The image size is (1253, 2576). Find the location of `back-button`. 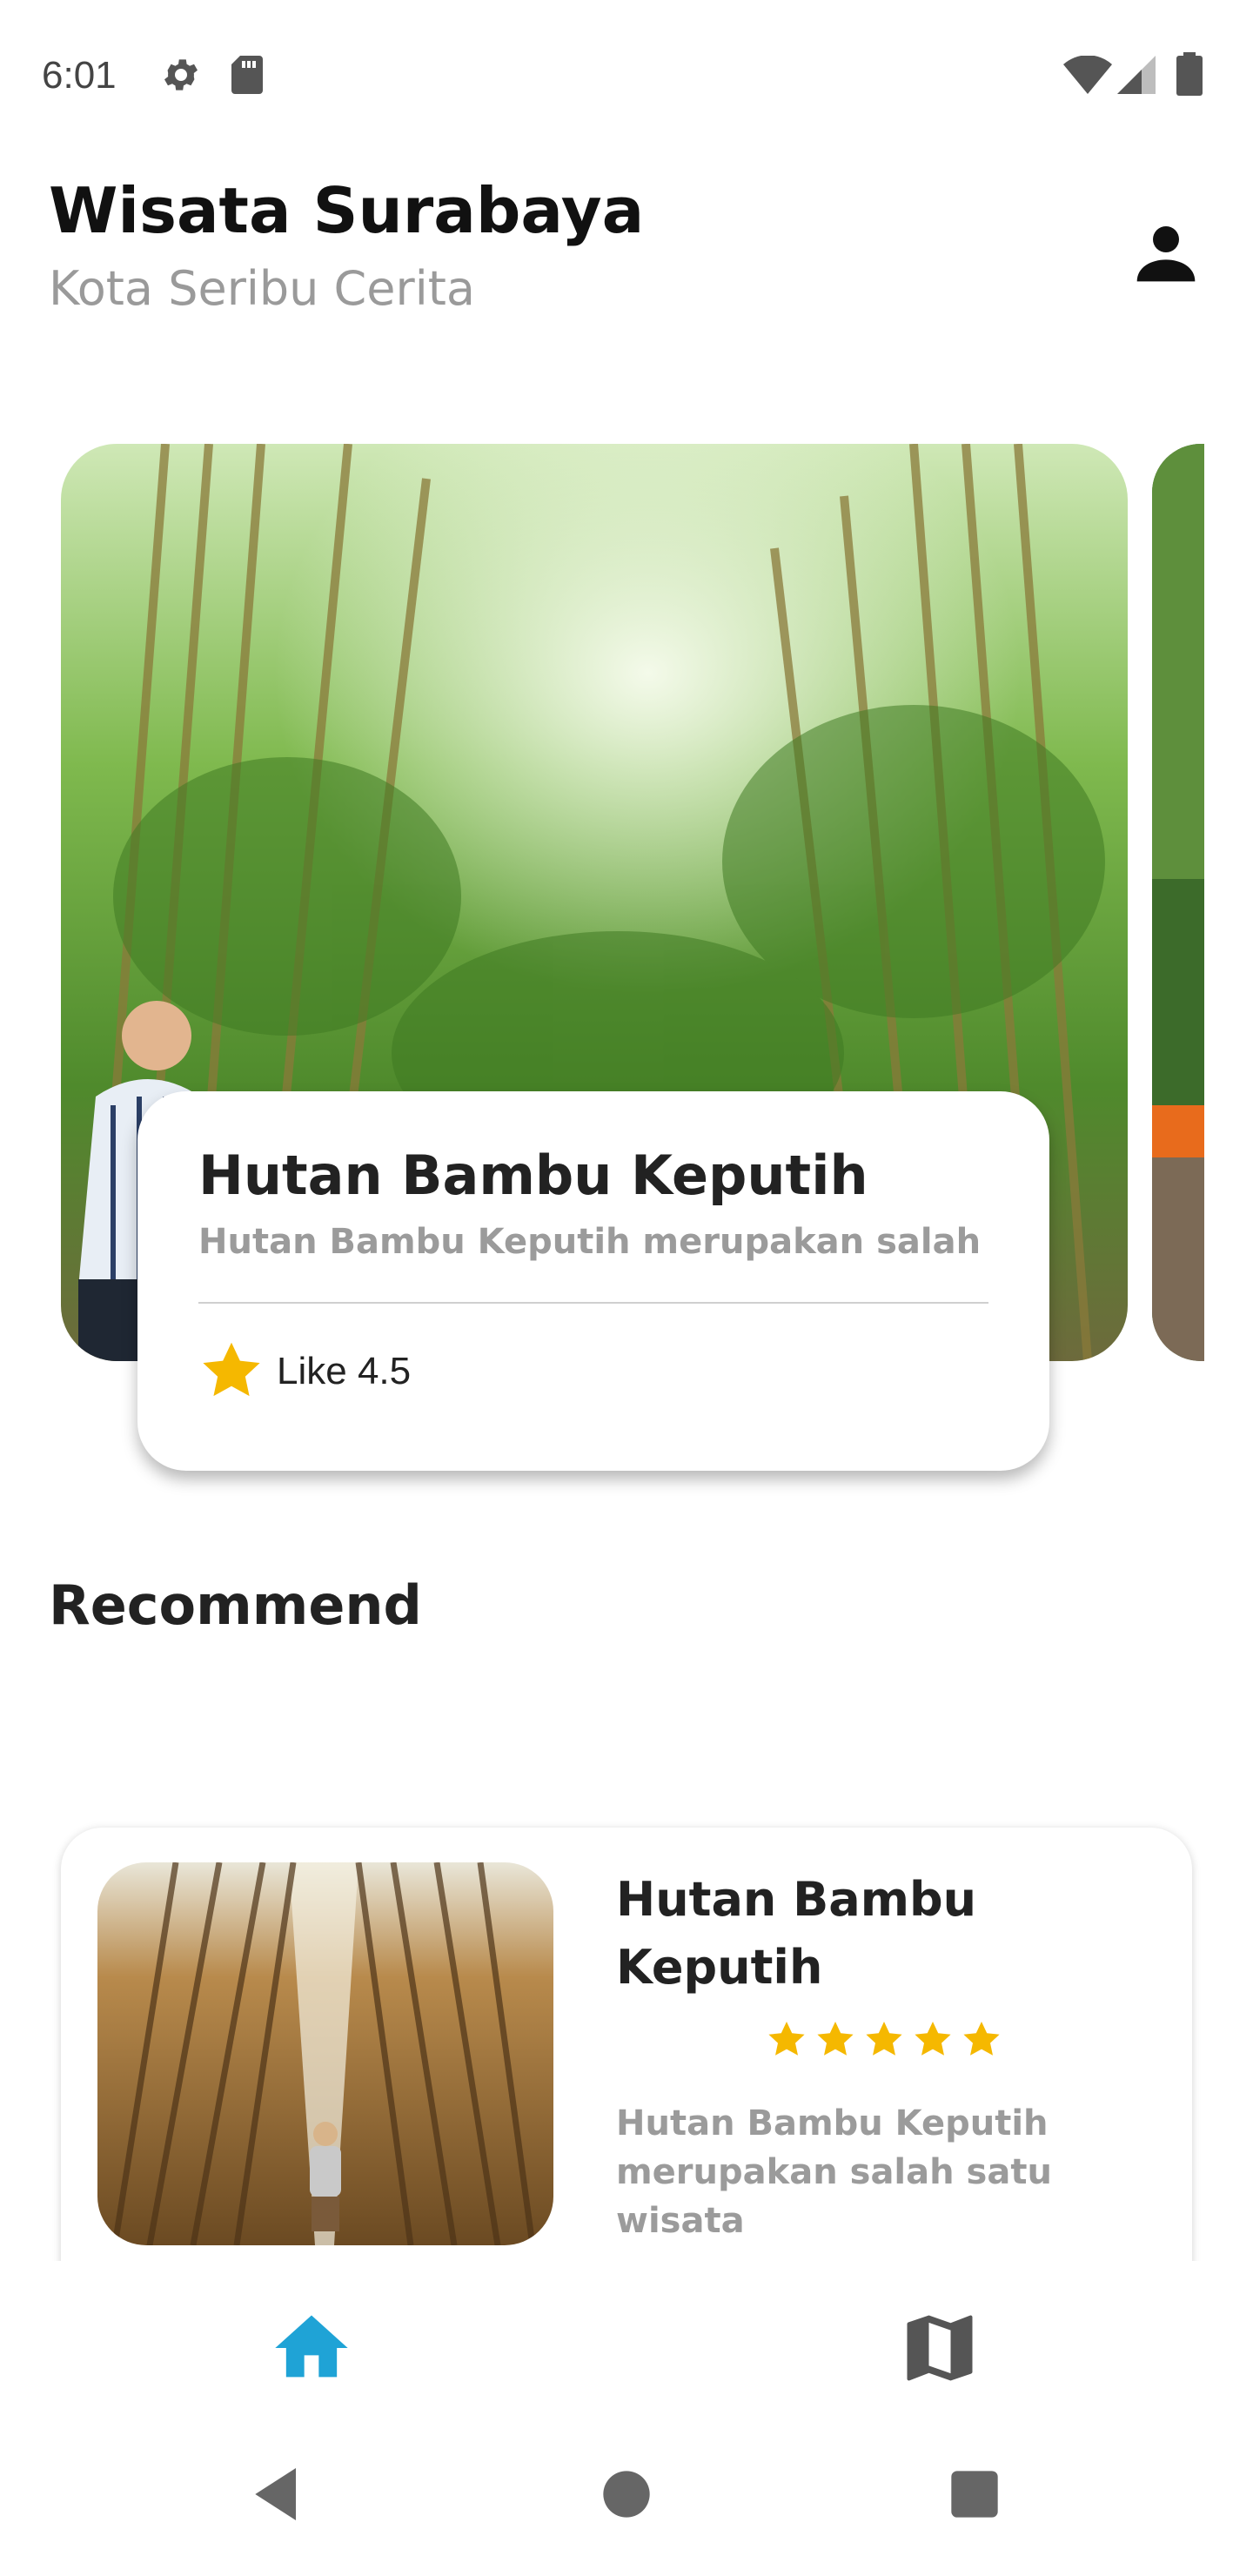

back-button is located at coordinates (278, 2494).